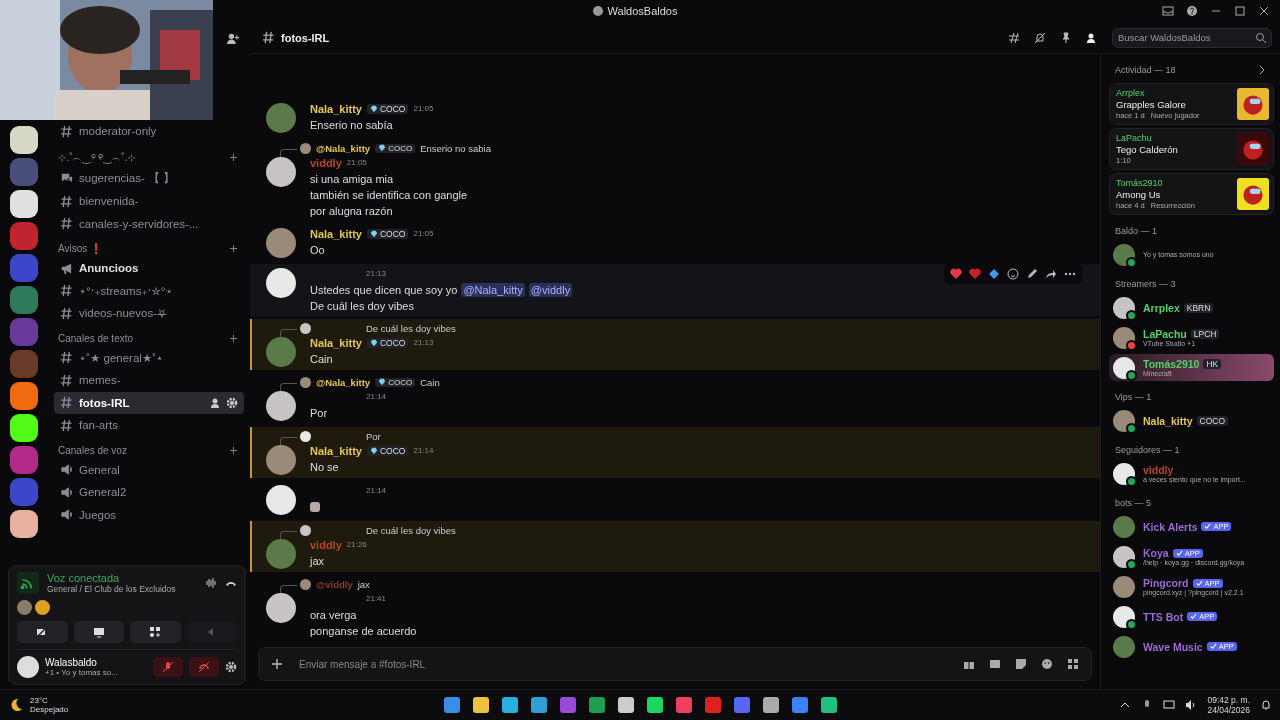  Describe the element at coordinates (149, 469) in the screenshot. I see `channel-item: General` at that location.